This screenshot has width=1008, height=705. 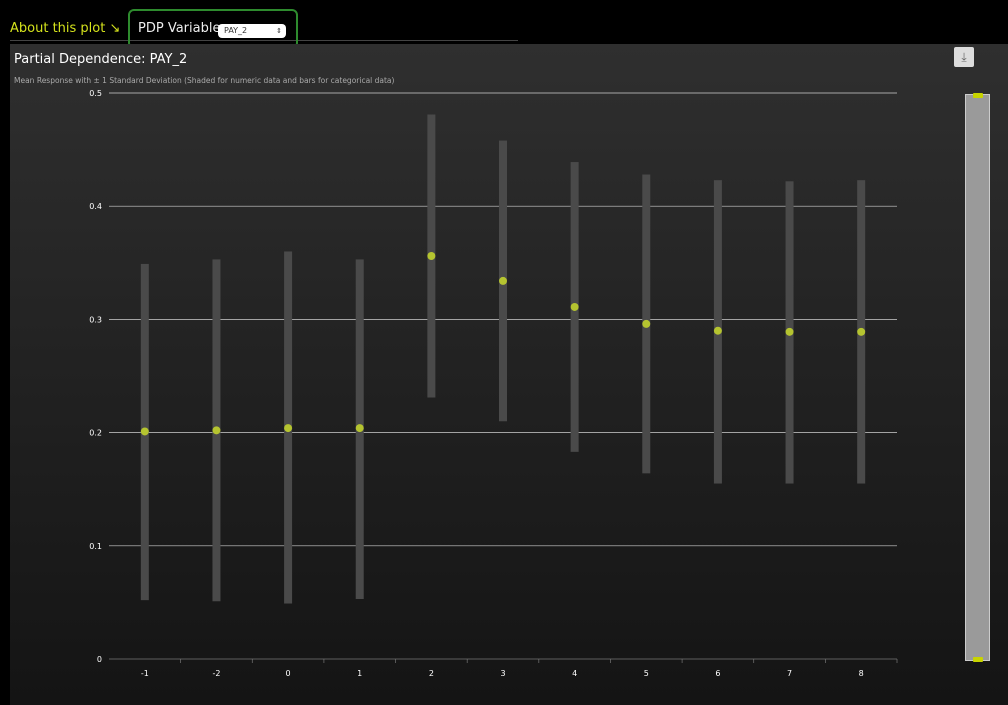 What do you see at coordinates (95, 206) in the screenshot?
I see `y-tick-label: 0.4` at bounding box center [95, 206].